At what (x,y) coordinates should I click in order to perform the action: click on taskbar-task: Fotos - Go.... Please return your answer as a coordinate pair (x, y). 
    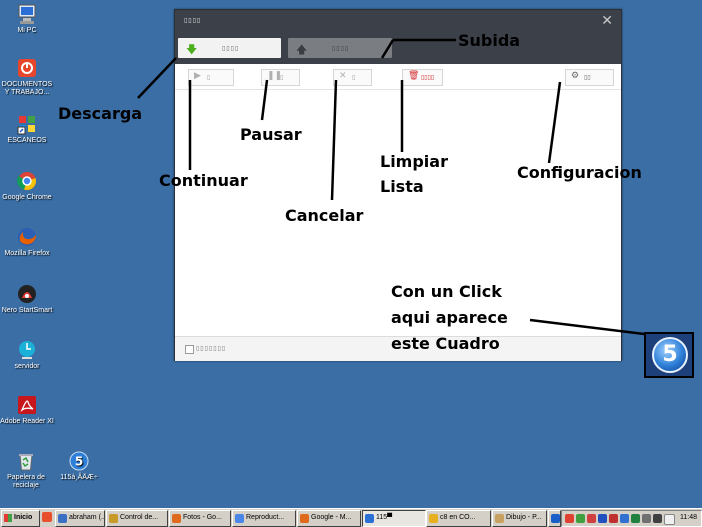
    Looking at the image, I should click on (200, 518).